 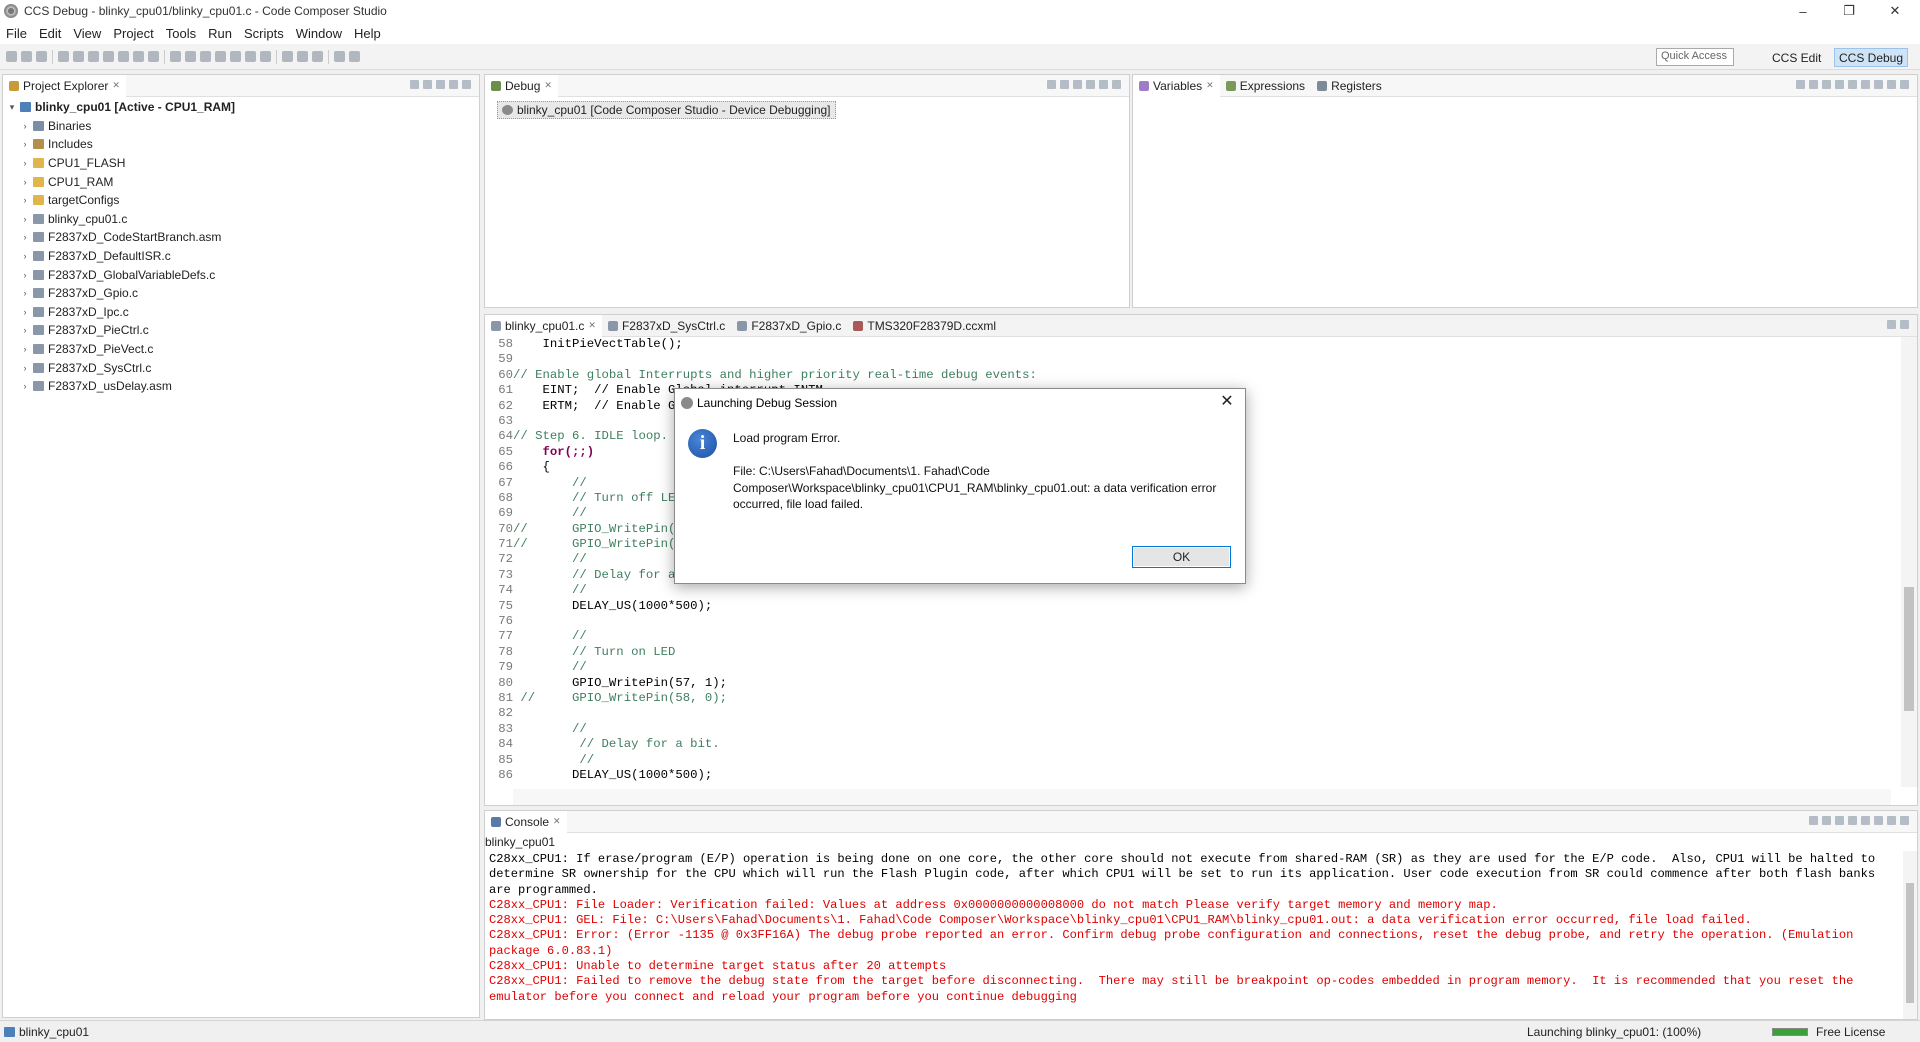 I want to click on tree-item: › CPU1_RAM, so click(x=243, y=181).